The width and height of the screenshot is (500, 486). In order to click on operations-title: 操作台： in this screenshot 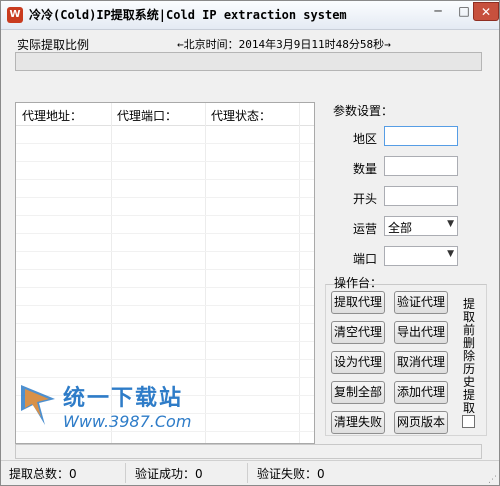, I will do `click(358, 283)`.